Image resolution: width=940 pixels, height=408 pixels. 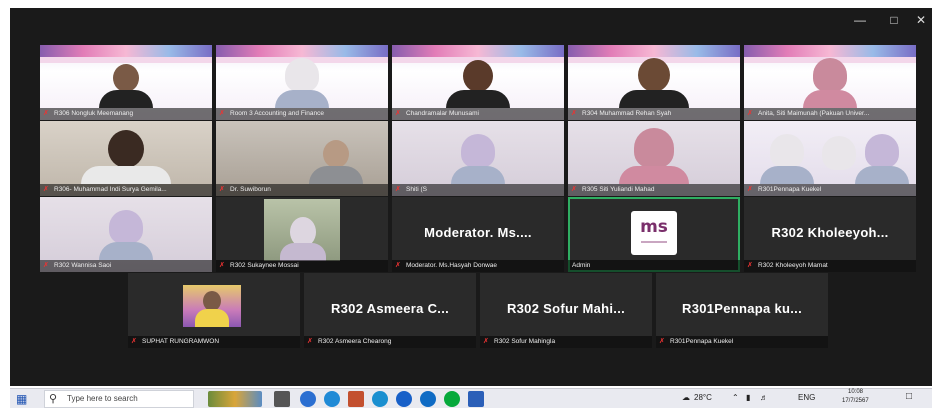 I want to click on store-icon, so click(x=356, y=399).